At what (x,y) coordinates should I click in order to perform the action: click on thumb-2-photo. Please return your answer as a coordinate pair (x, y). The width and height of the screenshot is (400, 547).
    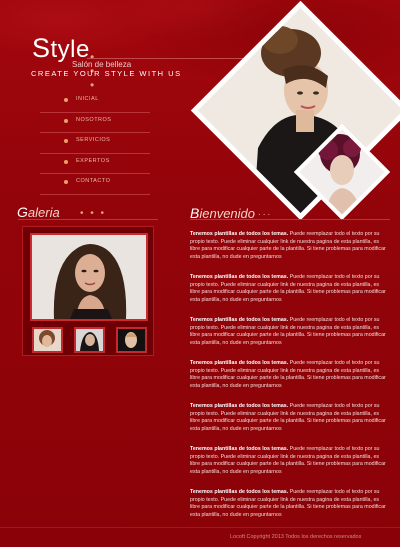
    Looking at the image, I should click on (89, 340).